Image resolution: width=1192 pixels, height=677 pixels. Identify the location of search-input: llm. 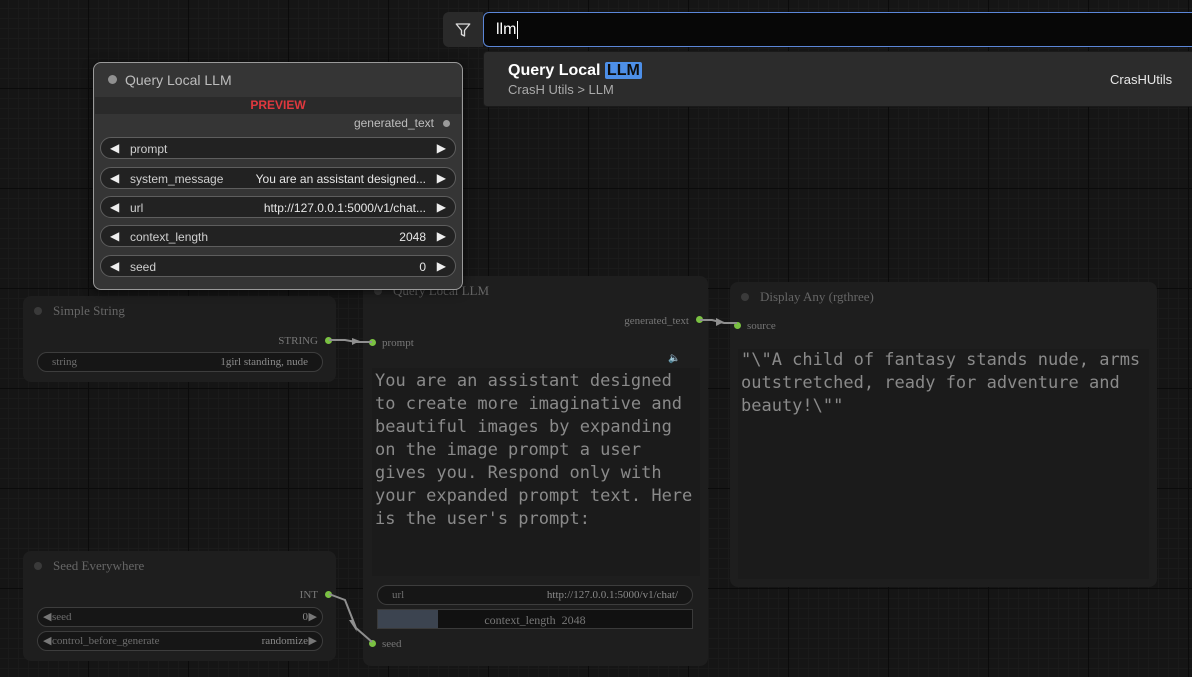
(837, 29).